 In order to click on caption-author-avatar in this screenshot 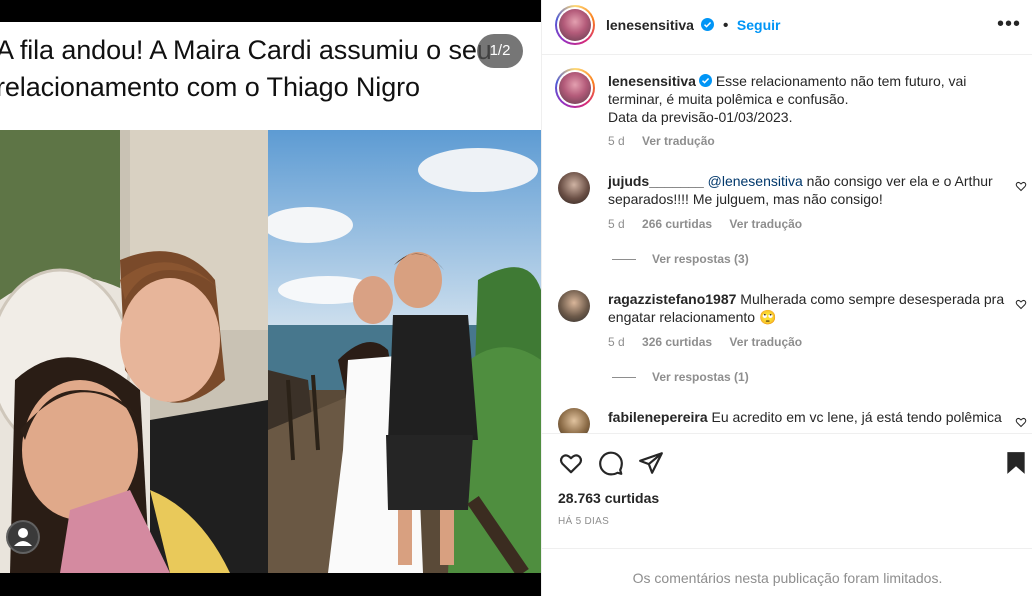, I will do `click(575, 88)`.